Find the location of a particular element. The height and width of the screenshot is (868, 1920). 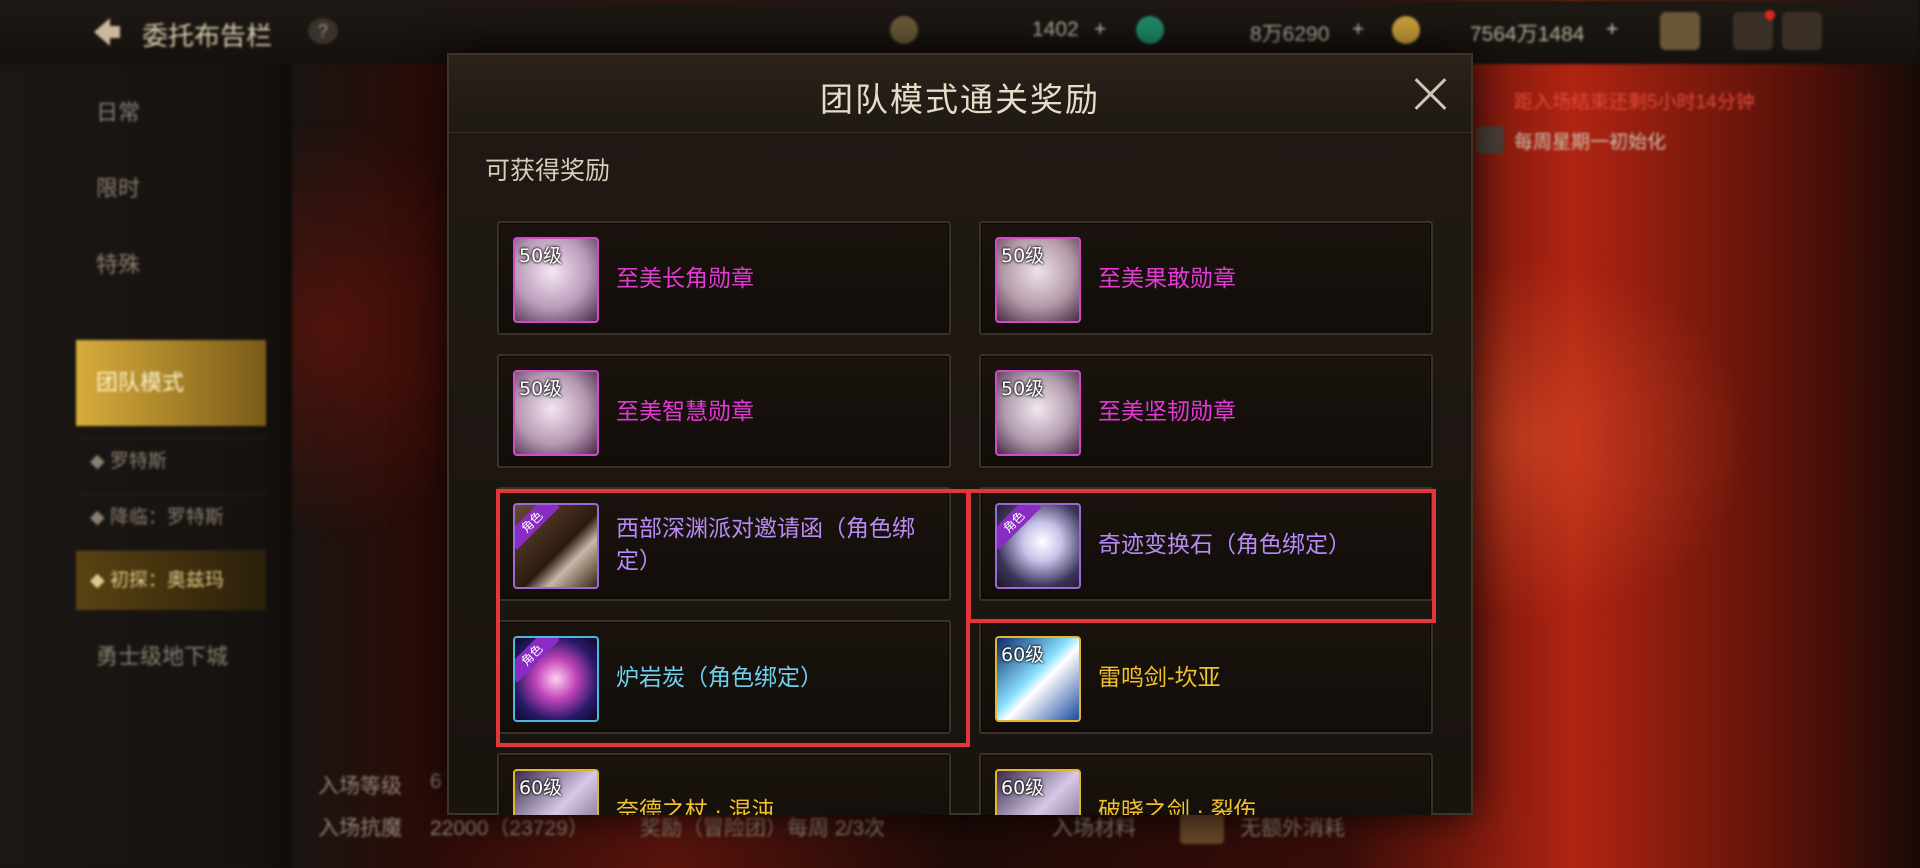

reward-card: 角色 西部深渊派对邀请函（角色绑定） is located at coordinates (724, 544).